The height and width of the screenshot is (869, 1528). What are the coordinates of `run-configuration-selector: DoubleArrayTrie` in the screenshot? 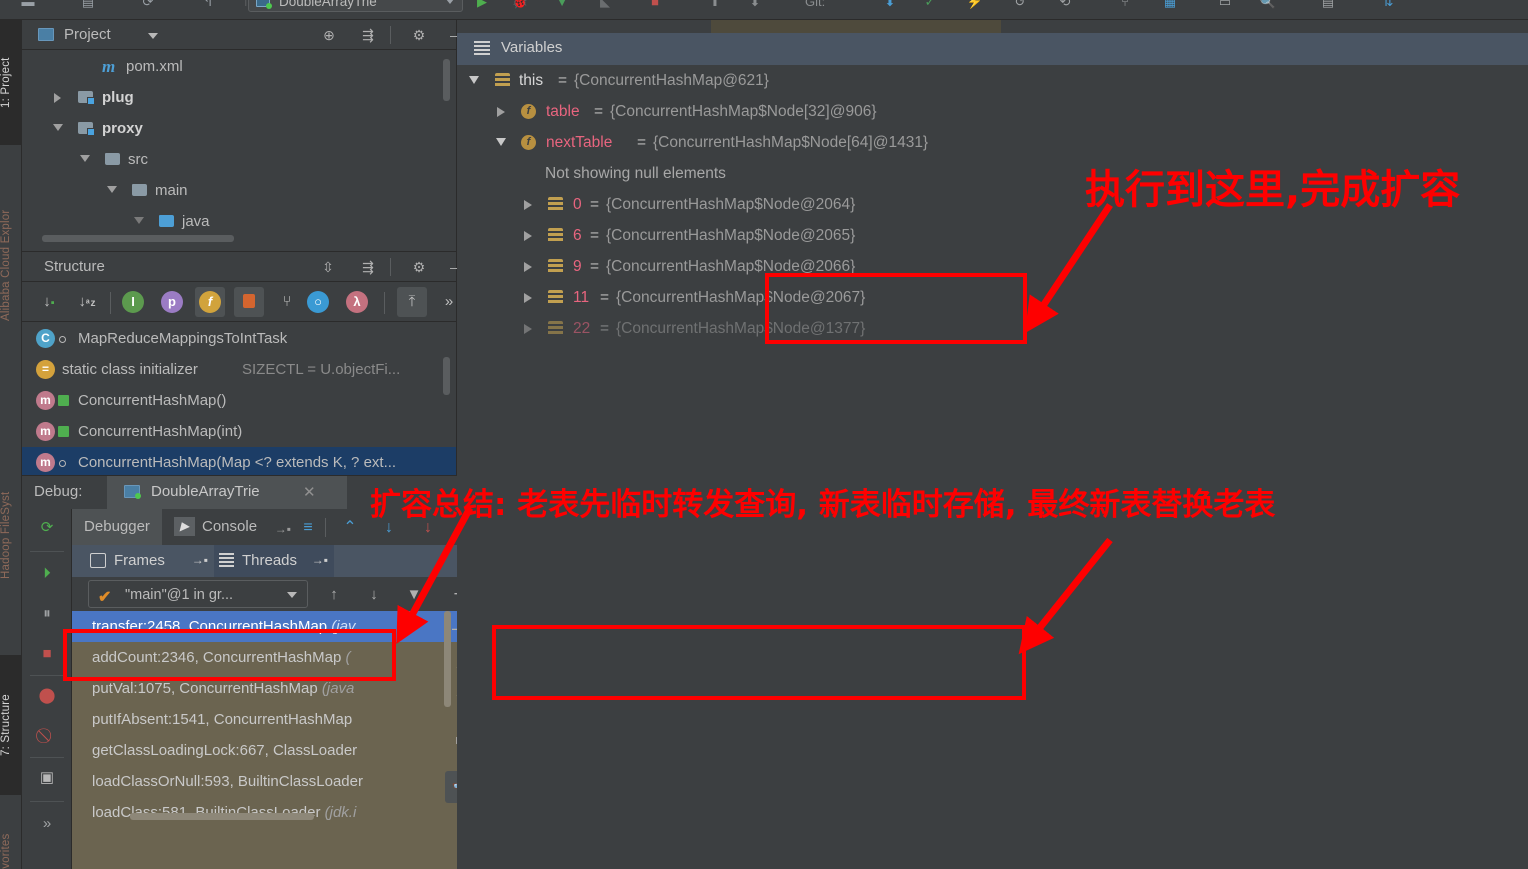 It's located at (355, 6).